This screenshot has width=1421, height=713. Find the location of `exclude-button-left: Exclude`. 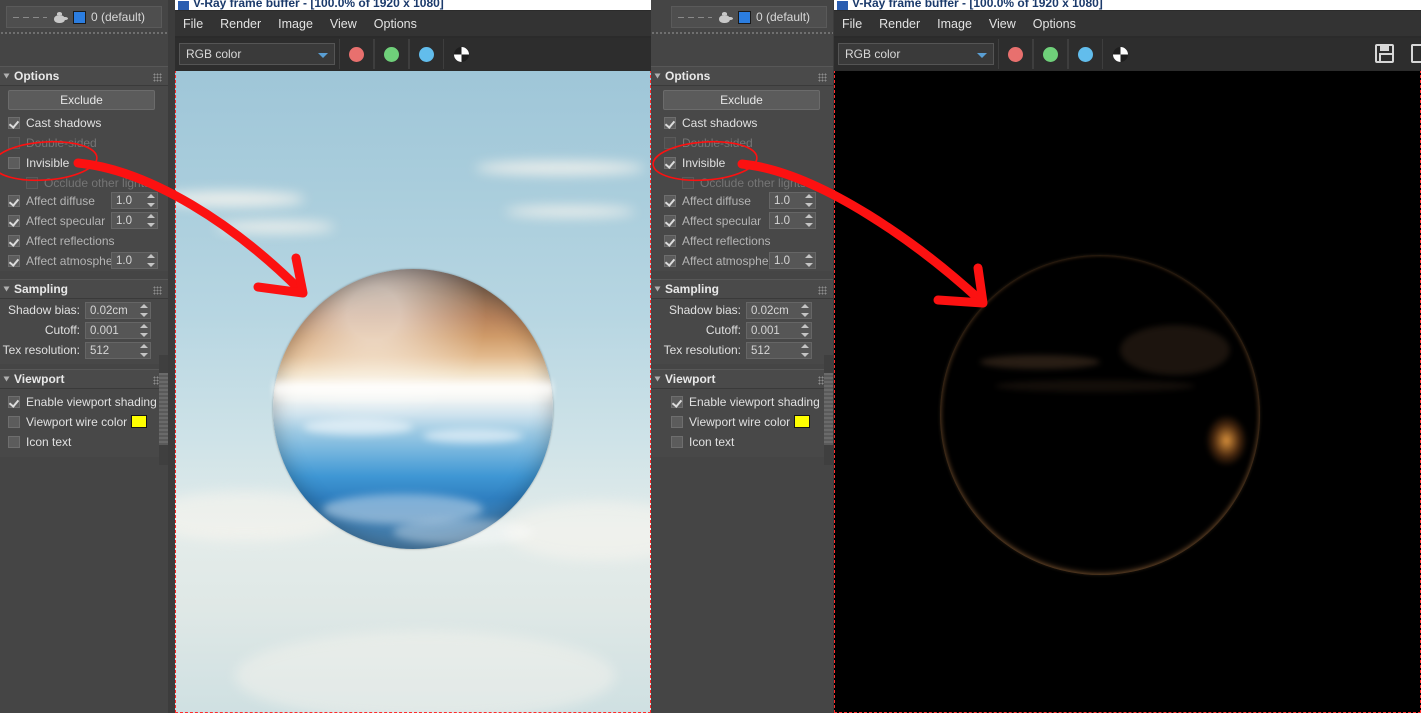

exclude-button-left: Exclude is located at coordinates (81, 100).